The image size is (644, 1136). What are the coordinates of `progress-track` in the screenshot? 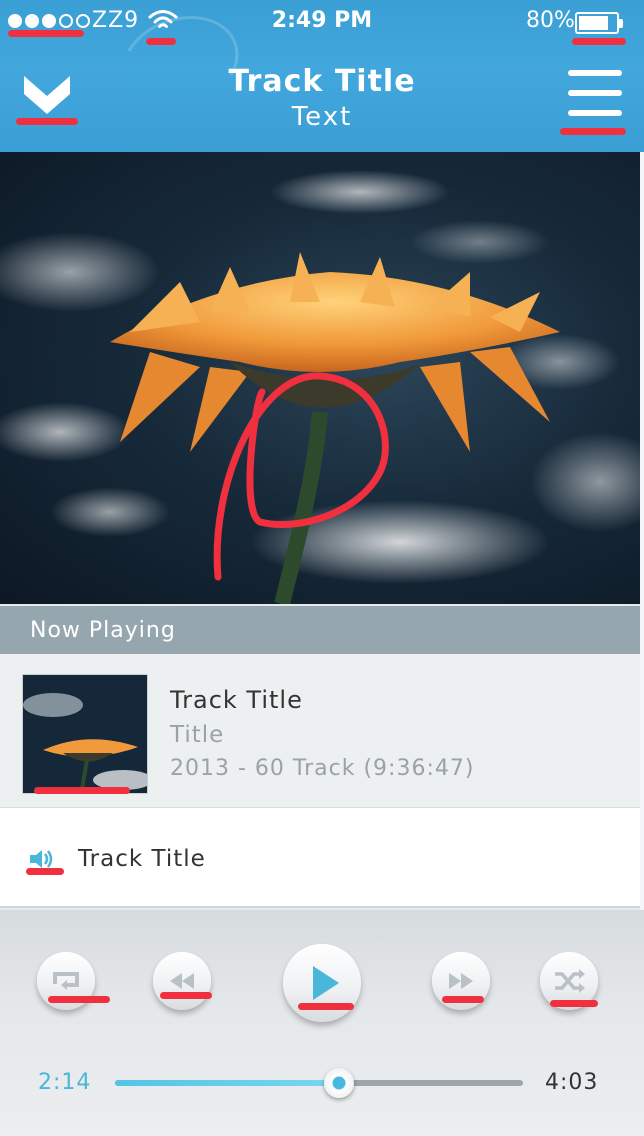 It's located at (319, 1083).